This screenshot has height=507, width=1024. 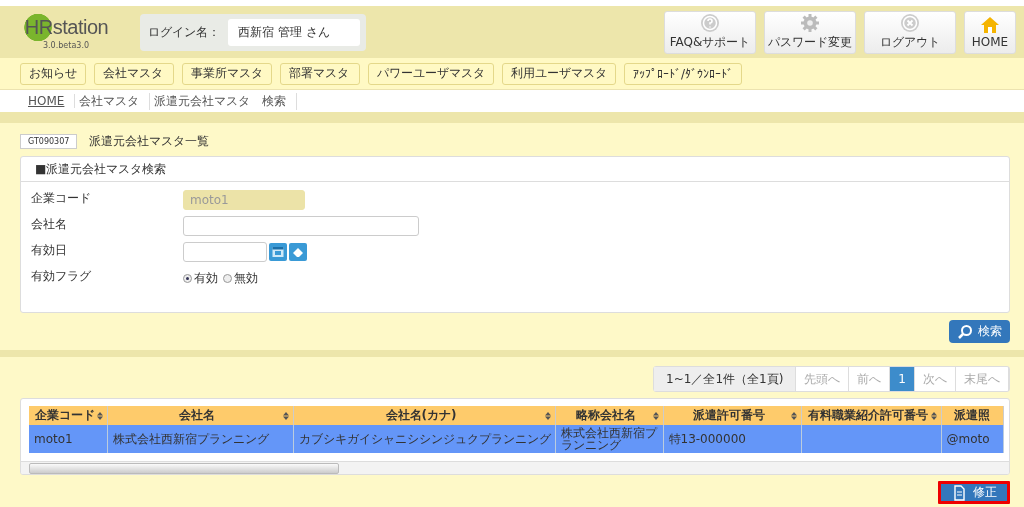 What do you see at coordinates (320, 73) in the screenshot?
I see `nav-button: 部署マスタ` at bounding box center [320, 73].